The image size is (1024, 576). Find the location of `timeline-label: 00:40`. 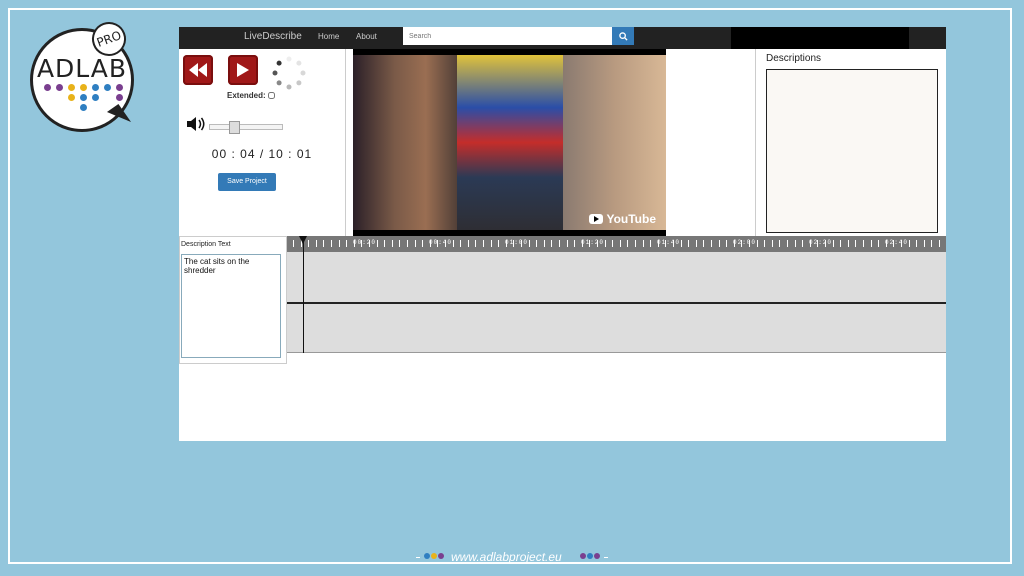

timeline-label: 00:40 is located at coordinates (441, 242).